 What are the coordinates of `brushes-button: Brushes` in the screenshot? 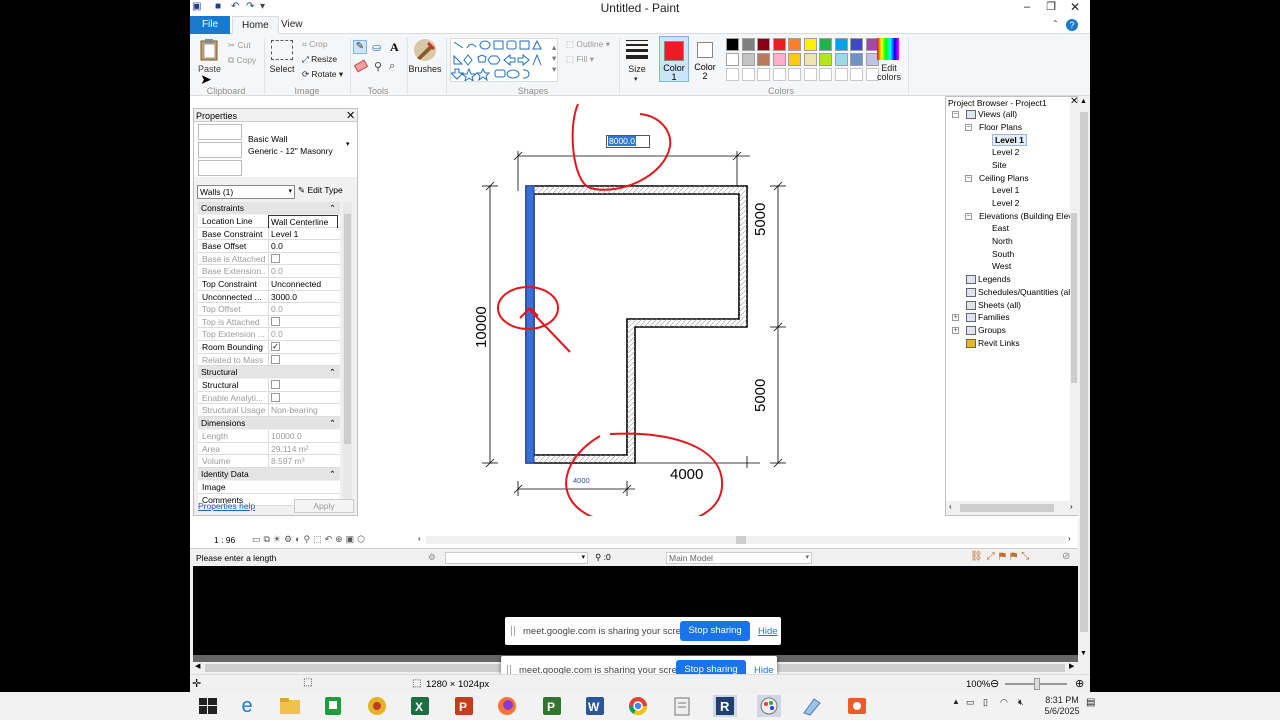 It's located at (425, 69).